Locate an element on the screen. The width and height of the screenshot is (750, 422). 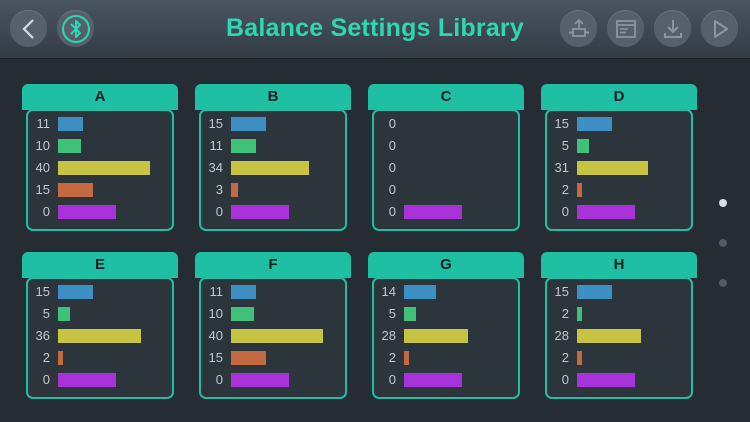
card-values: 15 11 34 3 0 is located at coordinates (273, 170).